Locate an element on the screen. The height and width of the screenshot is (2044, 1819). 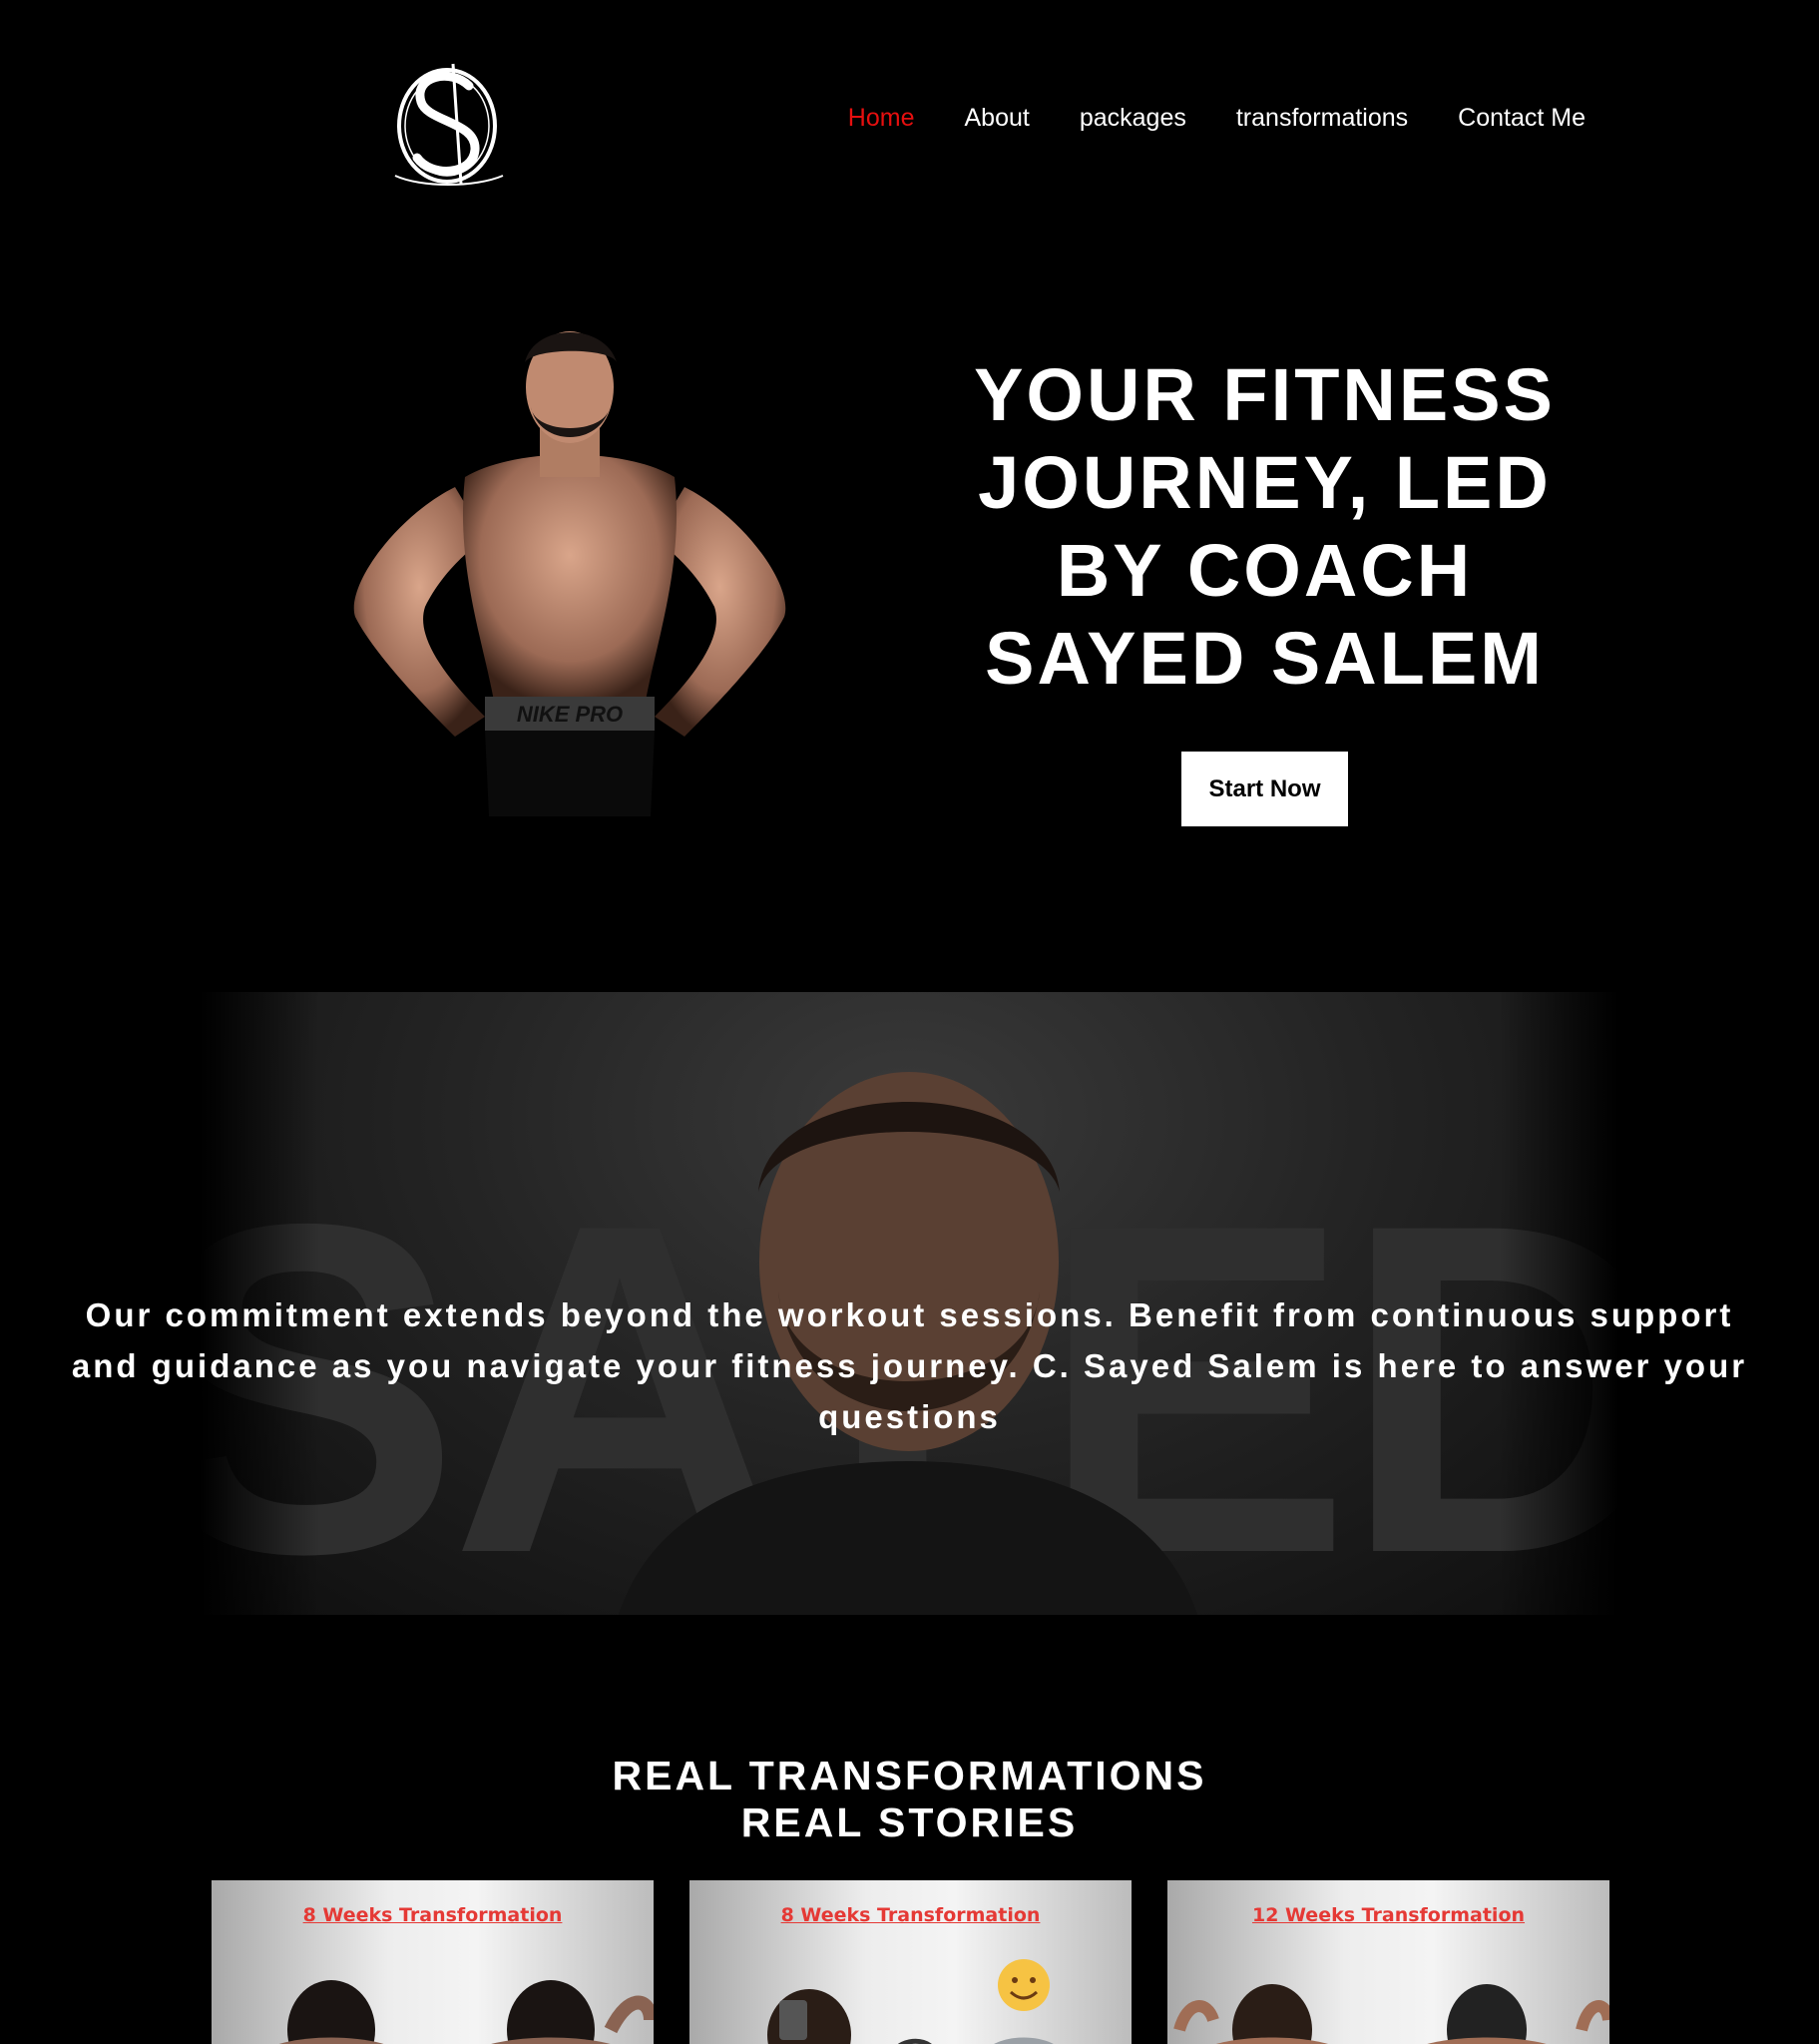
ss-monogram-logo-icon is located at coordinates (449, 123).